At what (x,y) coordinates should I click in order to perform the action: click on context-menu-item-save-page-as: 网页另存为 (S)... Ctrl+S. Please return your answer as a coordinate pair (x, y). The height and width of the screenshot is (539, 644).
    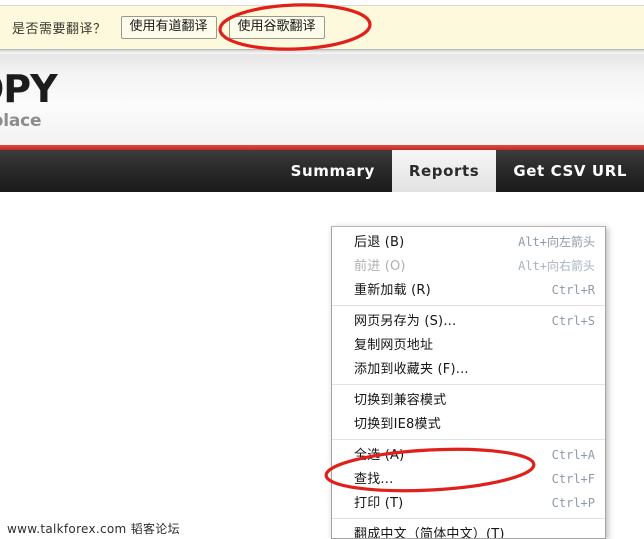
    Looking at the image, I should click on (468, 321).